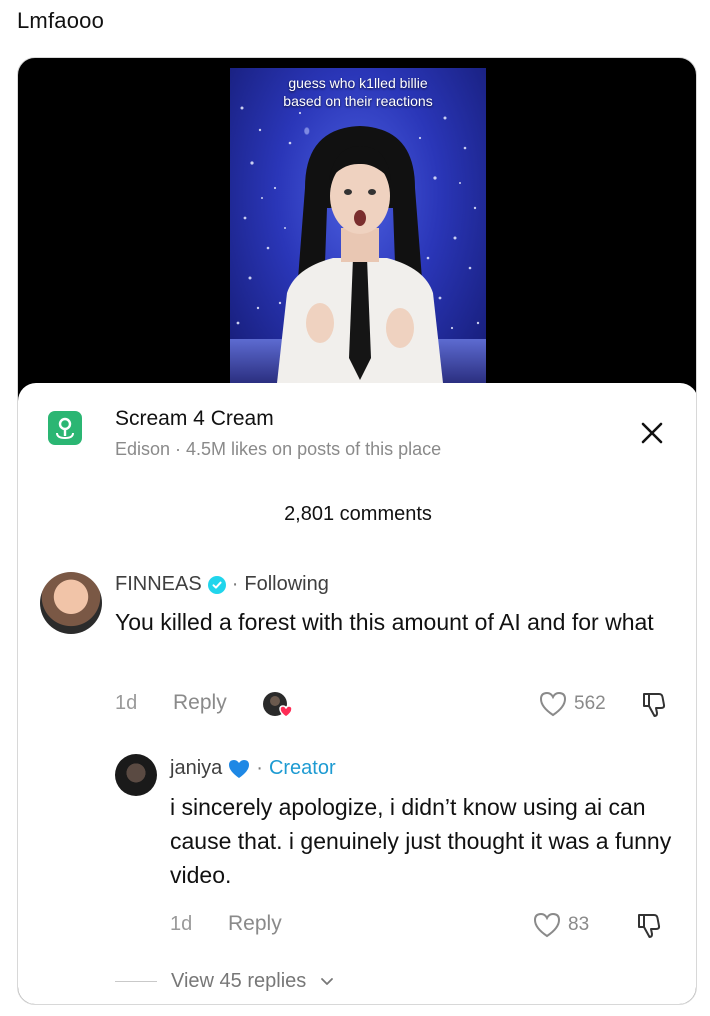 Image resolution: width=710 pixels, height=1016 pixels. I want to click on comment-author: janiya, so click(196, 768).